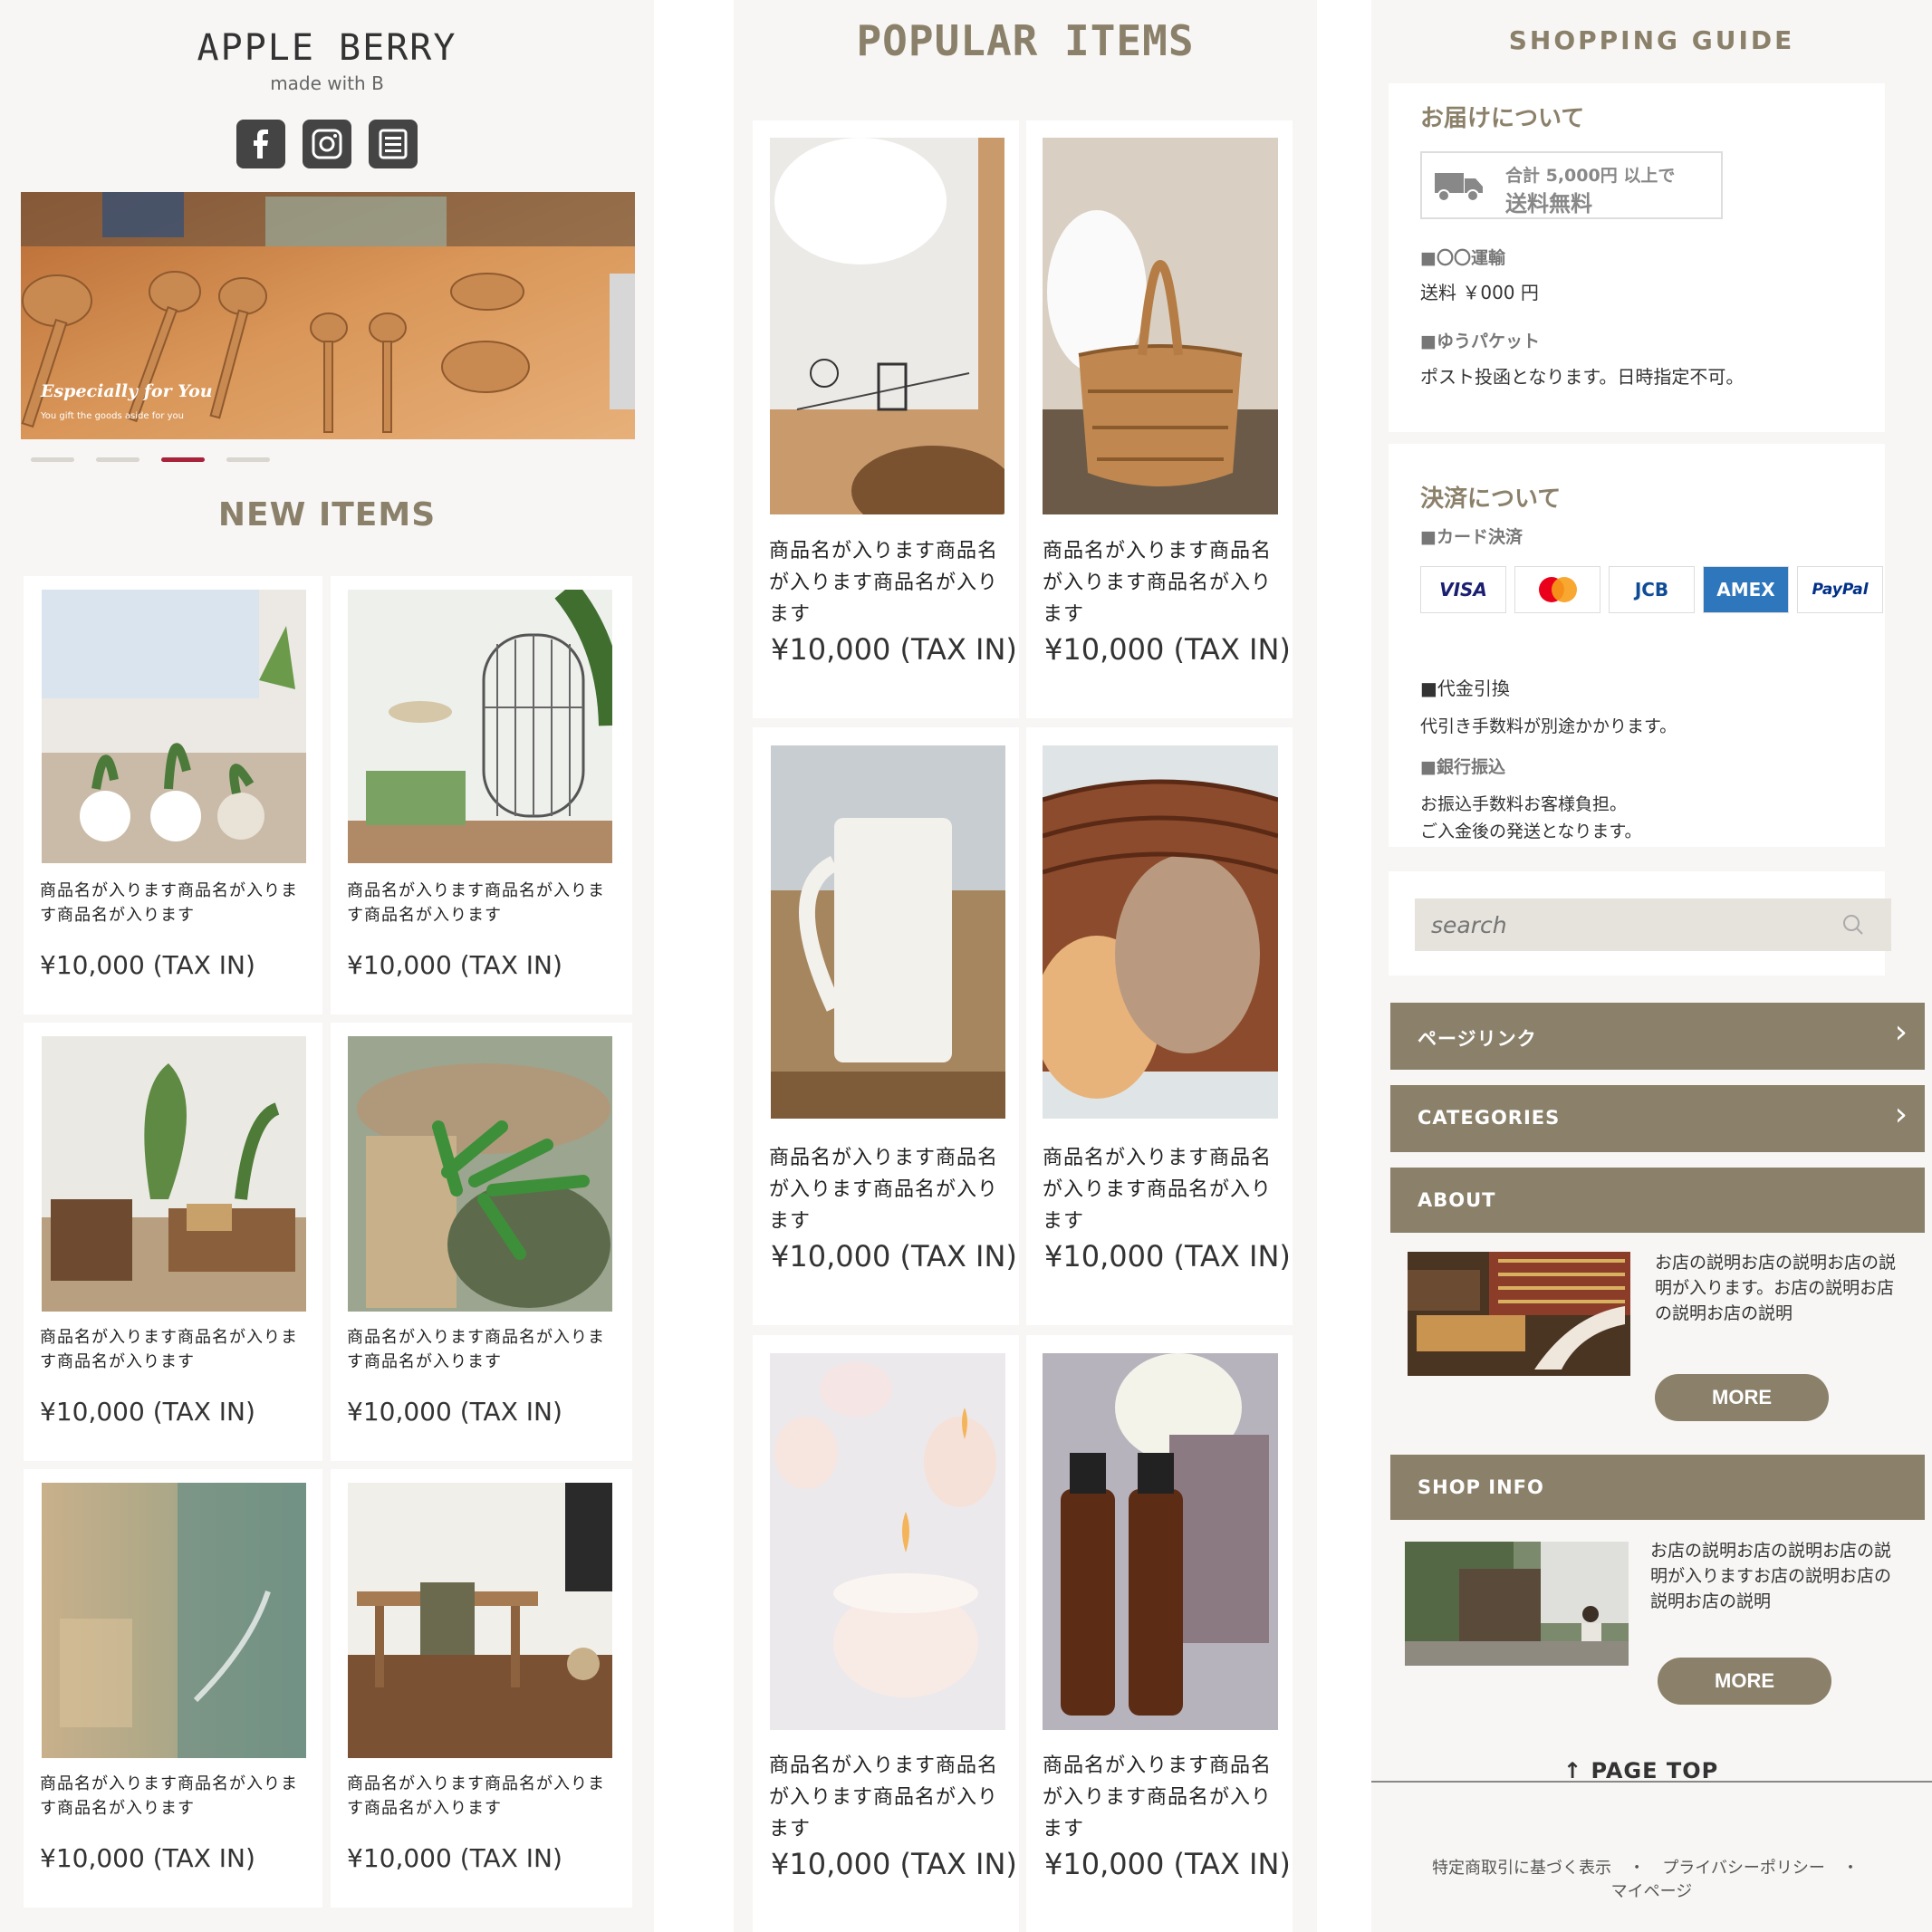 This screenshot has width=1932, height=1932. What do you see at coordinates (1531, 831) in the screenshot?
I see `bank-text-2: ご入金後の発送となります。` at bounding box center [1531, 831].